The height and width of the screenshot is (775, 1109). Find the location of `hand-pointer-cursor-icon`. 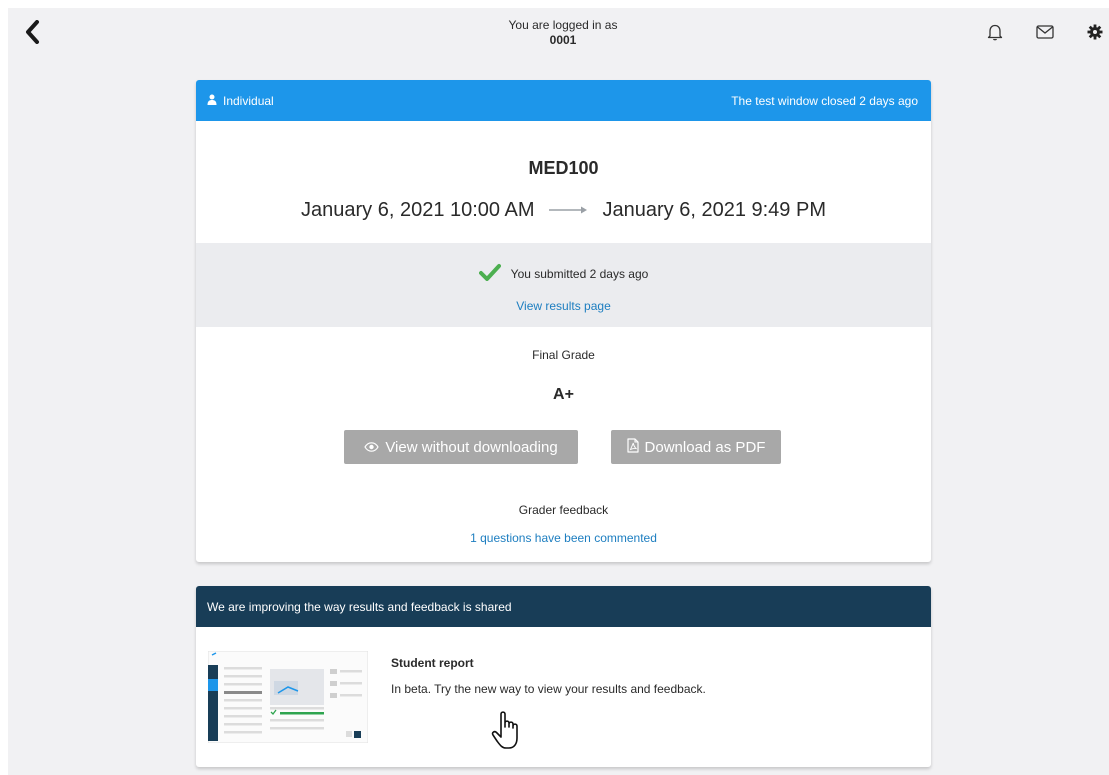

hand-pointer-cursor-icon is located at coordinates (508, 730).